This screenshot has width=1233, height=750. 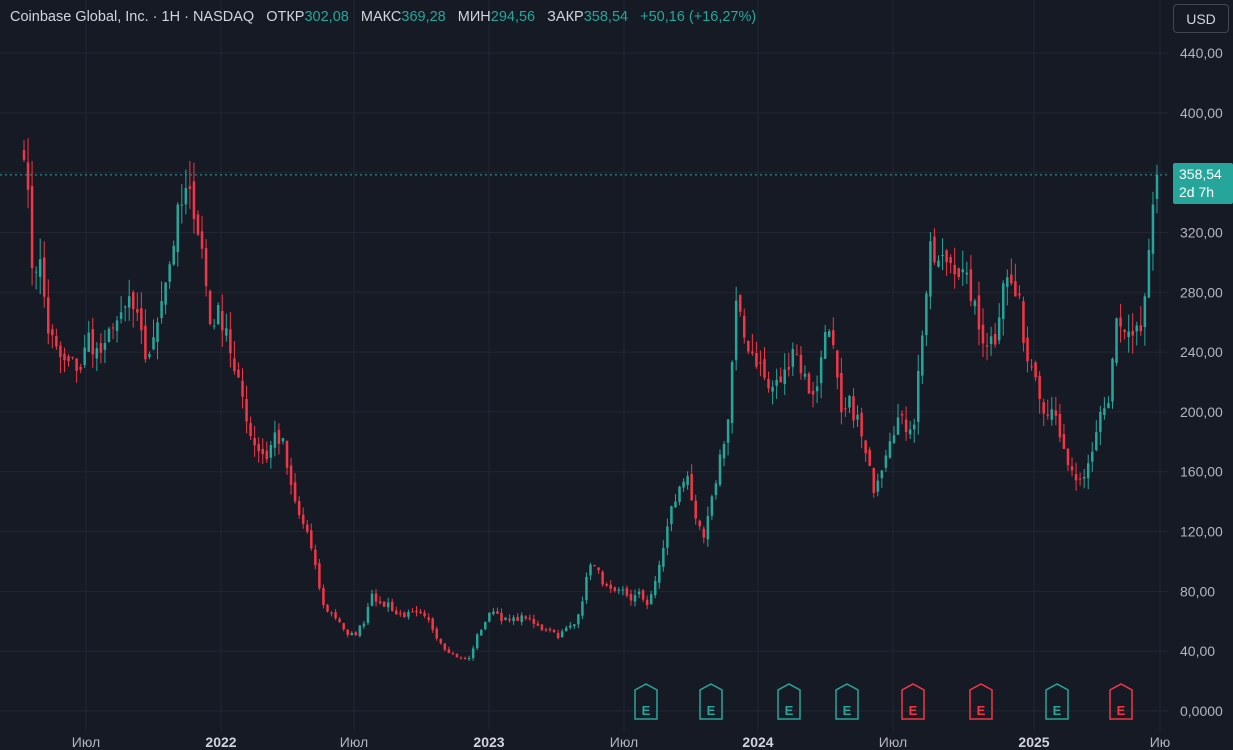 What do you see at coordinates (621, 742) in the screenshot?
I see `time-axis: Июл 2022 Июл 2023 Июл 2024 Июл 2025 Ию` at bounding box center [621, 742].